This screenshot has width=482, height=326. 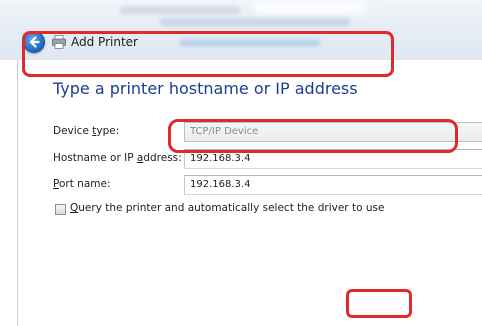 I want to click on device-type-label-text: Device, so click(x=73, y=131).